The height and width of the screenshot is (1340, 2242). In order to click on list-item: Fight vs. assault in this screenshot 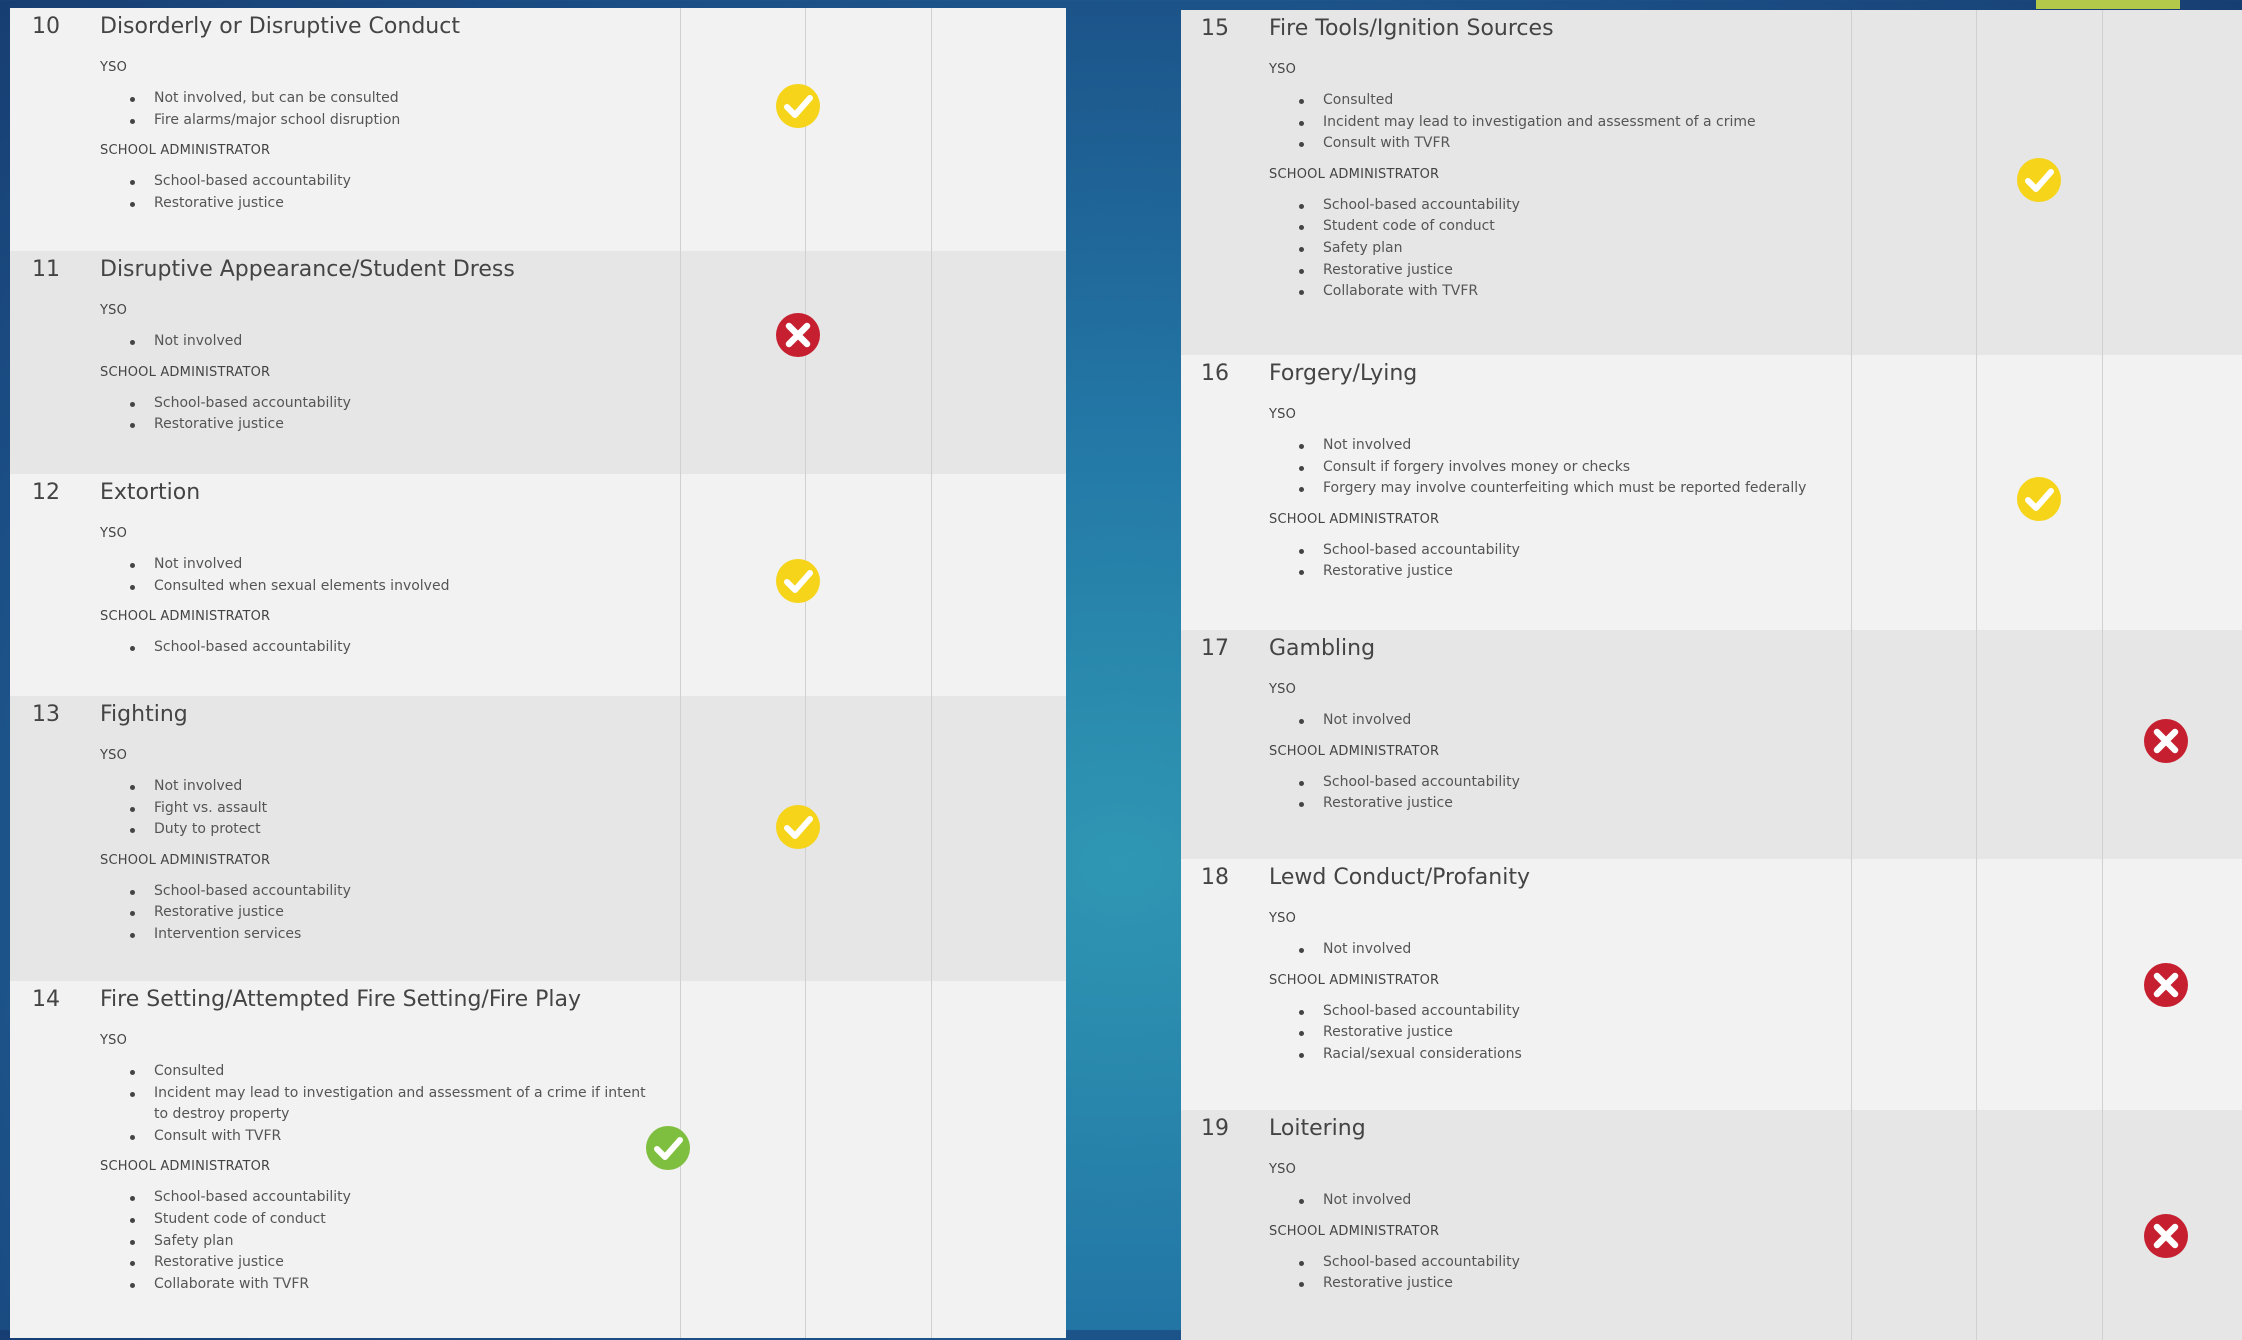, I will do `click(395, 809)`.